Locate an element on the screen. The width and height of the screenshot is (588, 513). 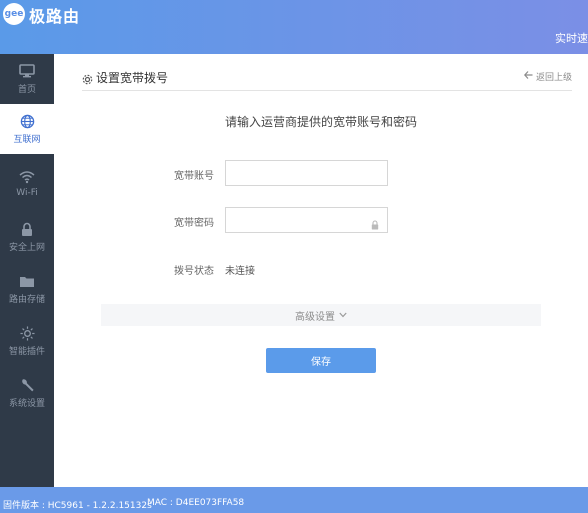
brand-name: 极路由 is located at coordinates (55, 16).